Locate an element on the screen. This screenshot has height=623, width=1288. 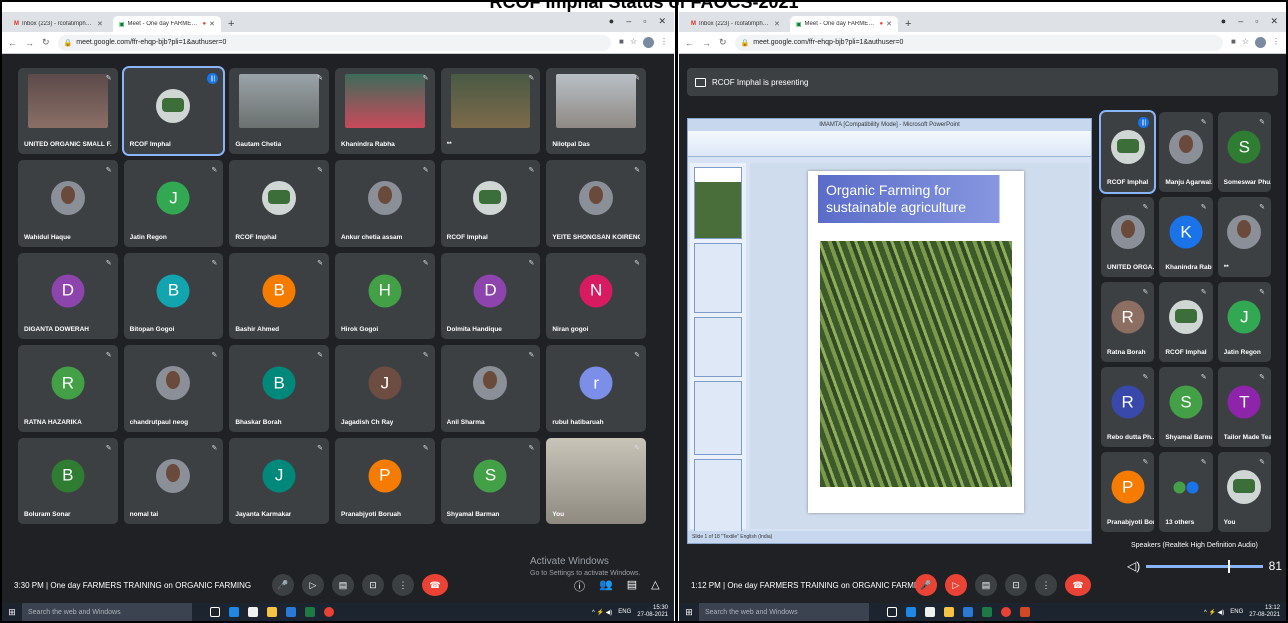
participant-tile: ✎ Nilotpal Das is located at coordinates (596, 111).